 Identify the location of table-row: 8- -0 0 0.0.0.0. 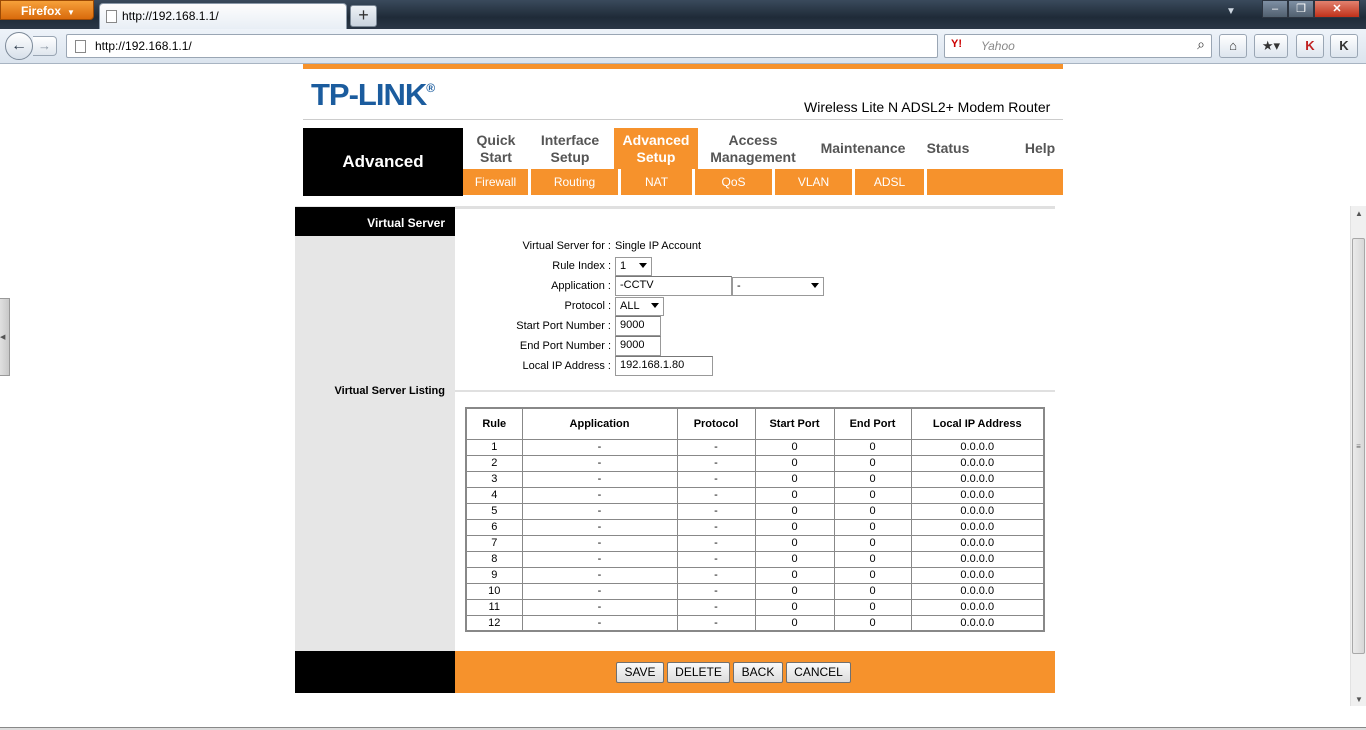
(755, 559).